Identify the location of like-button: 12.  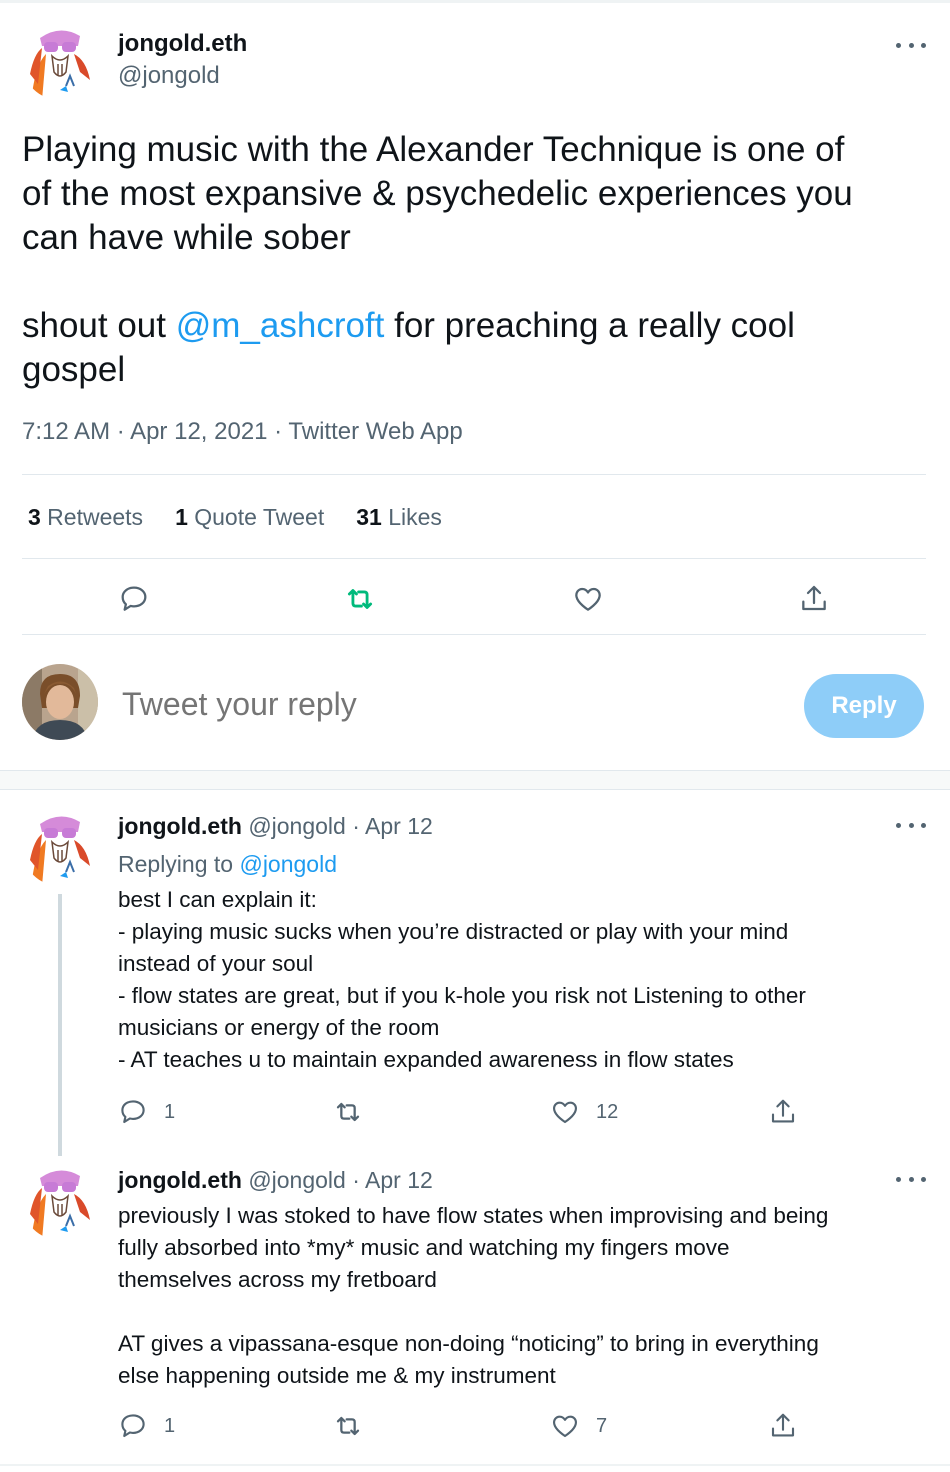
(584, 1112).